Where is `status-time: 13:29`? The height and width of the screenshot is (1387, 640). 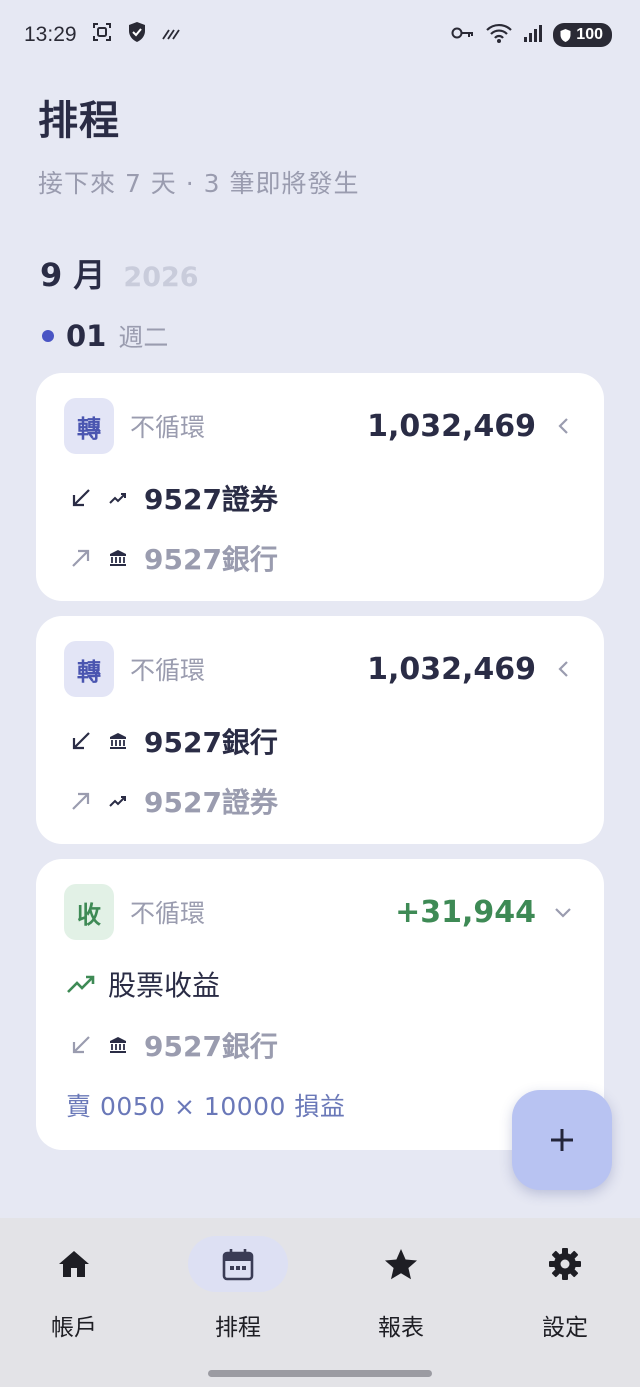 status-time: 13:29 is located at coordinates (50, 34).